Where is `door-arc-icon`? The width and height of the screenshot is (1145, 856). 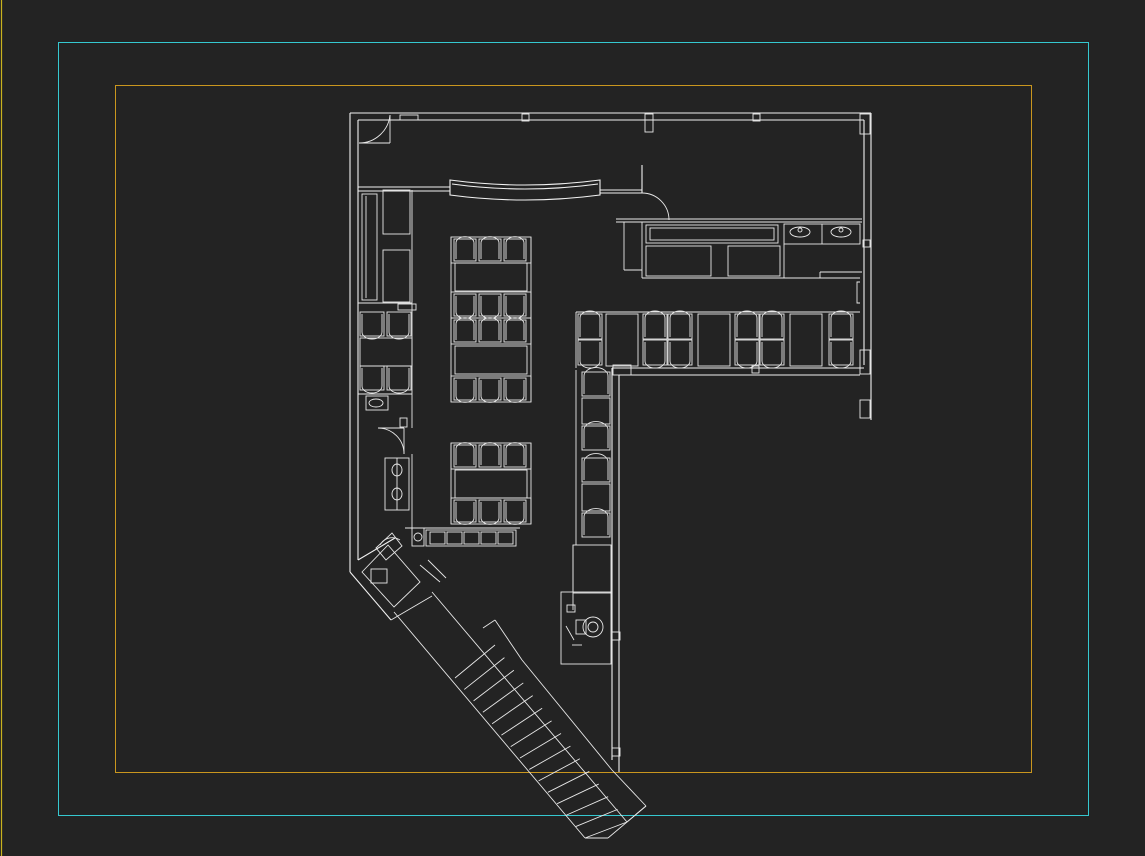
door-arc-icon is located at coordinates (374, 129).